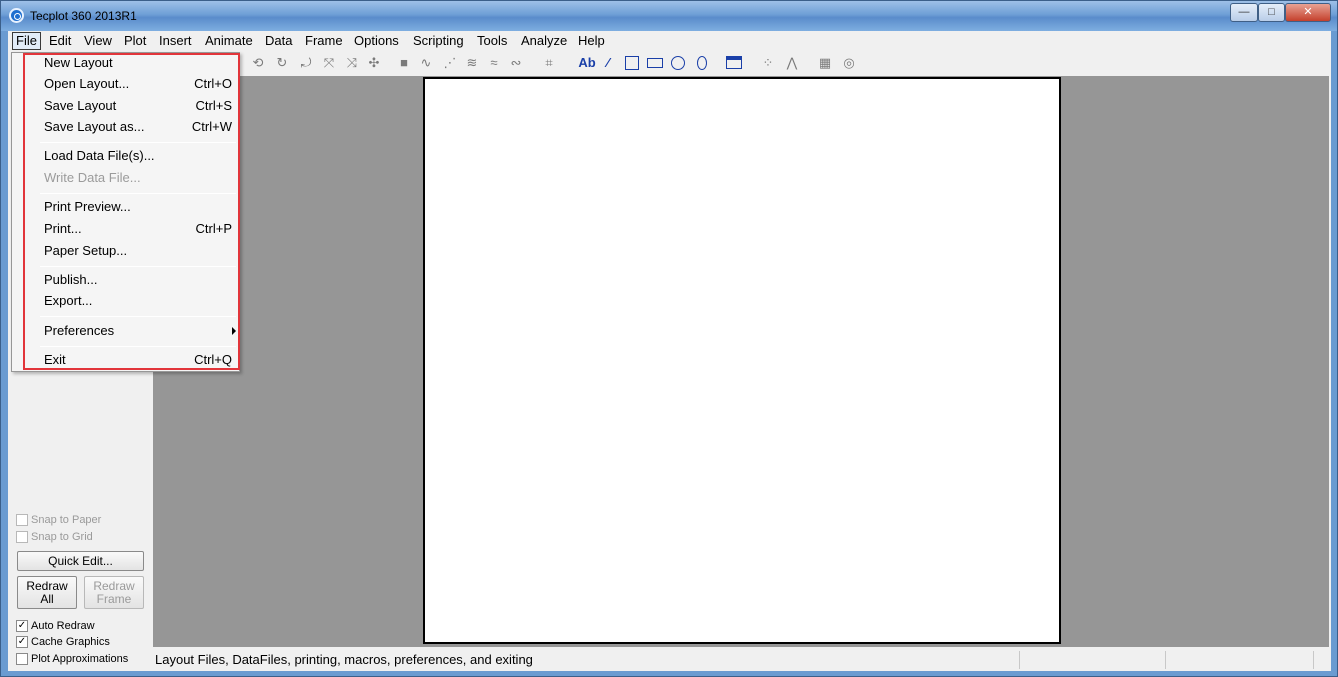 The image size is (1338, 677). I want to click on line-points-icon: ⋀, so click(792, 63).